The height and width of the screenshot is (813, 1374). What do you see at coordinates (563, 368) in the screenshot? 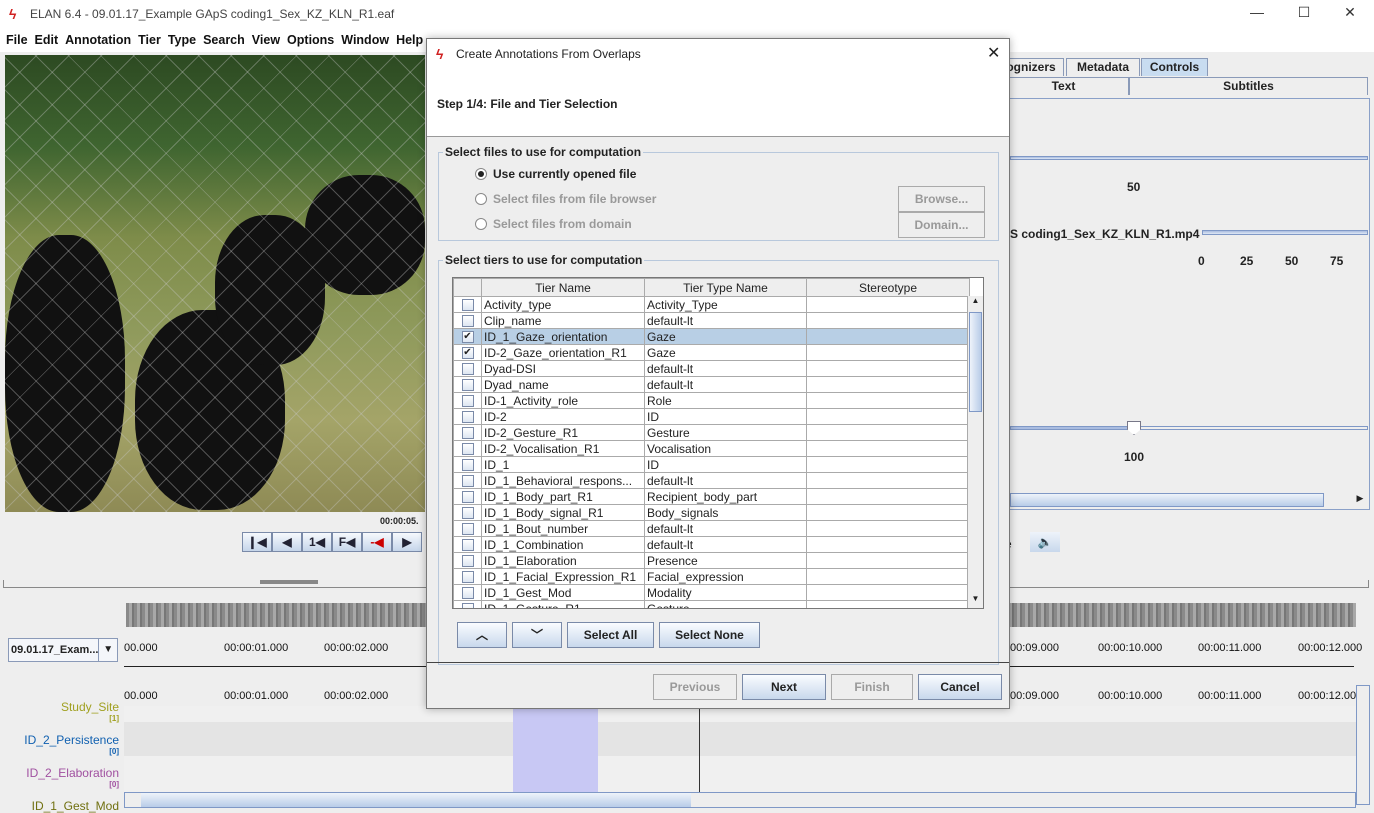
I see `tier-name-cell: Dyad-DSI` at bounding box center [563, 368].